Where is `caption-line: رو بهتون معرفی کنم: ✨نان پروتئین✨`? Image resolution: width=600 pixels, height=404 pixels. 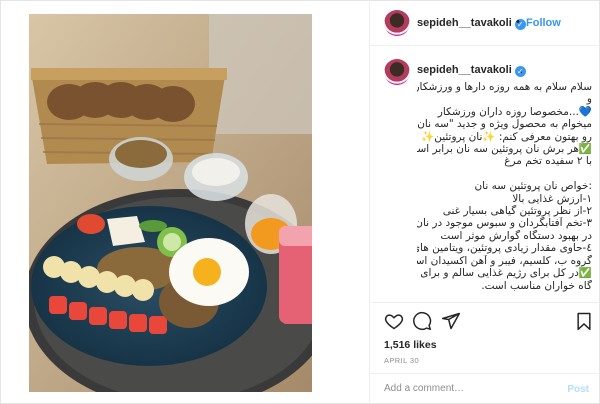
caption-line: رو بهتون معرفی کنم: ✨نان پروتئین✨ is located at coordinates (506, 136).